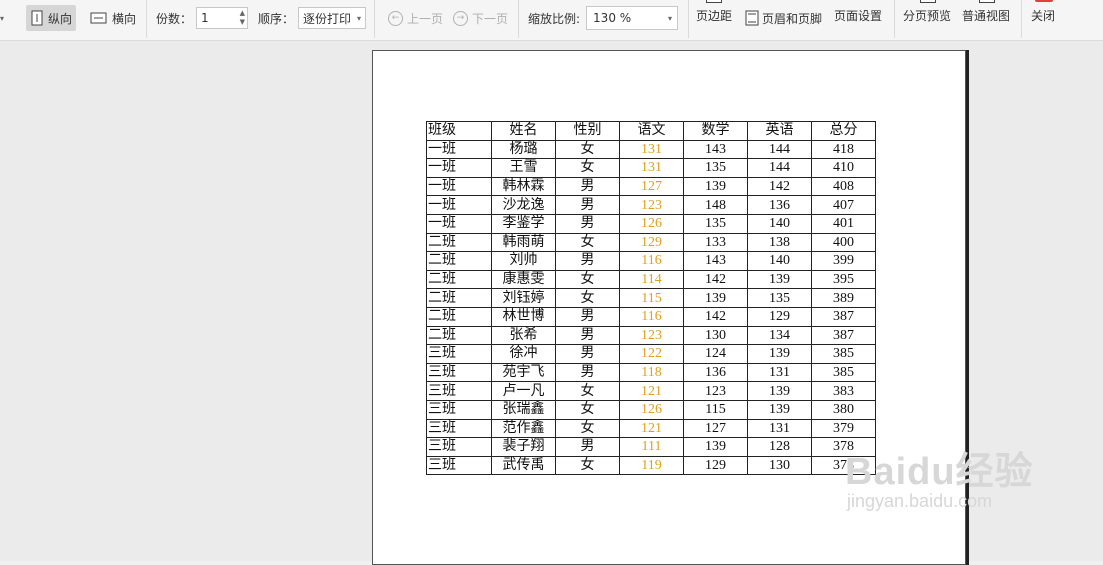  I want to click on table-row: 二班 韩雨萌女 129 133 138 400, so click(651, 242).